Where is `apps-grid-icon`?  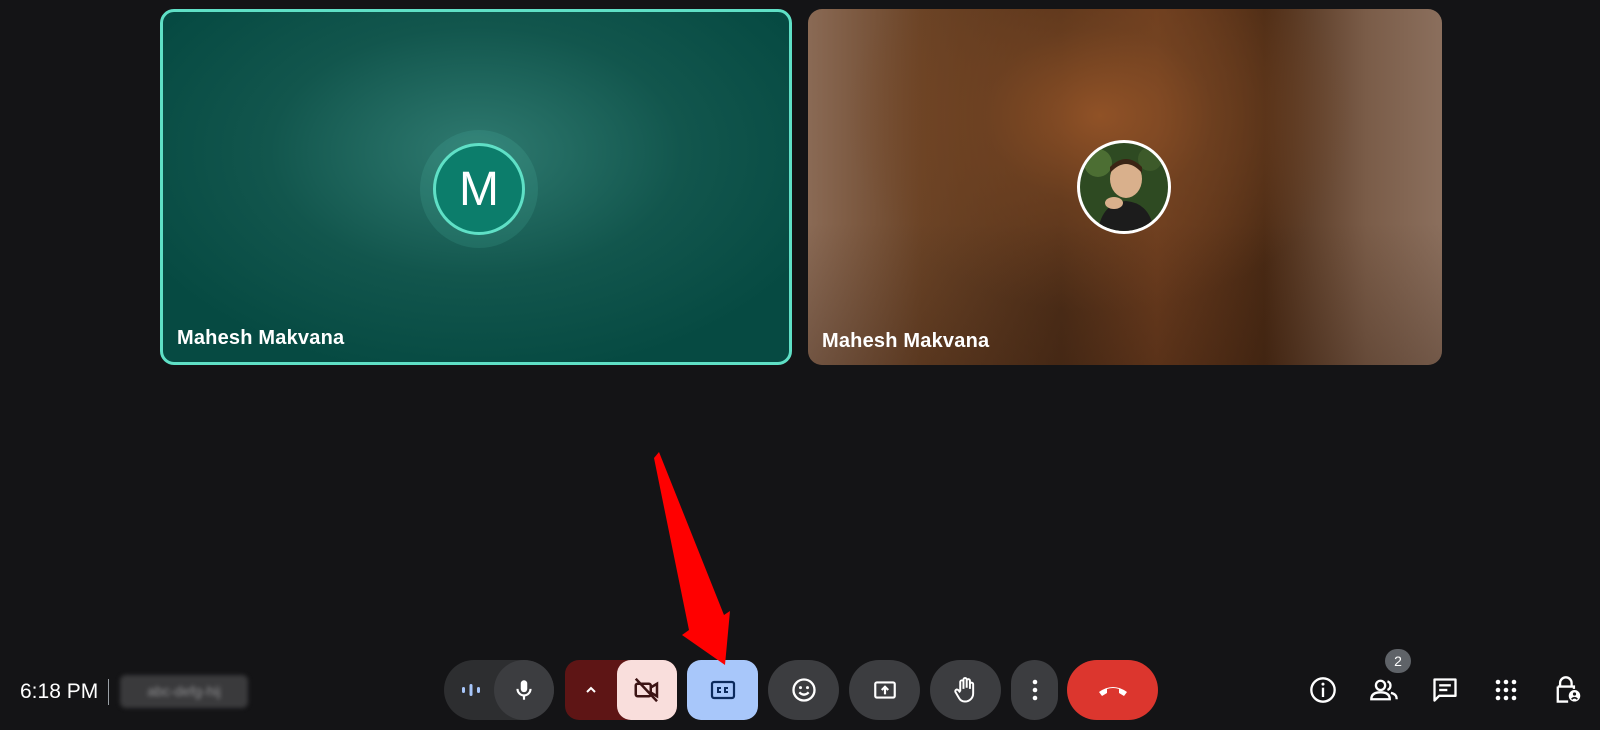
apps-grid-icon is located at coordinates (1506, 690).